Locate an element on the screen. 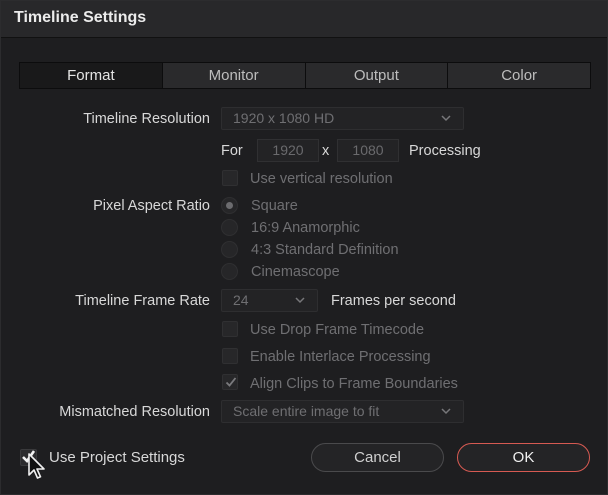  tab-bar: Format Monitor Output Color is located at coordinates (305, 75).